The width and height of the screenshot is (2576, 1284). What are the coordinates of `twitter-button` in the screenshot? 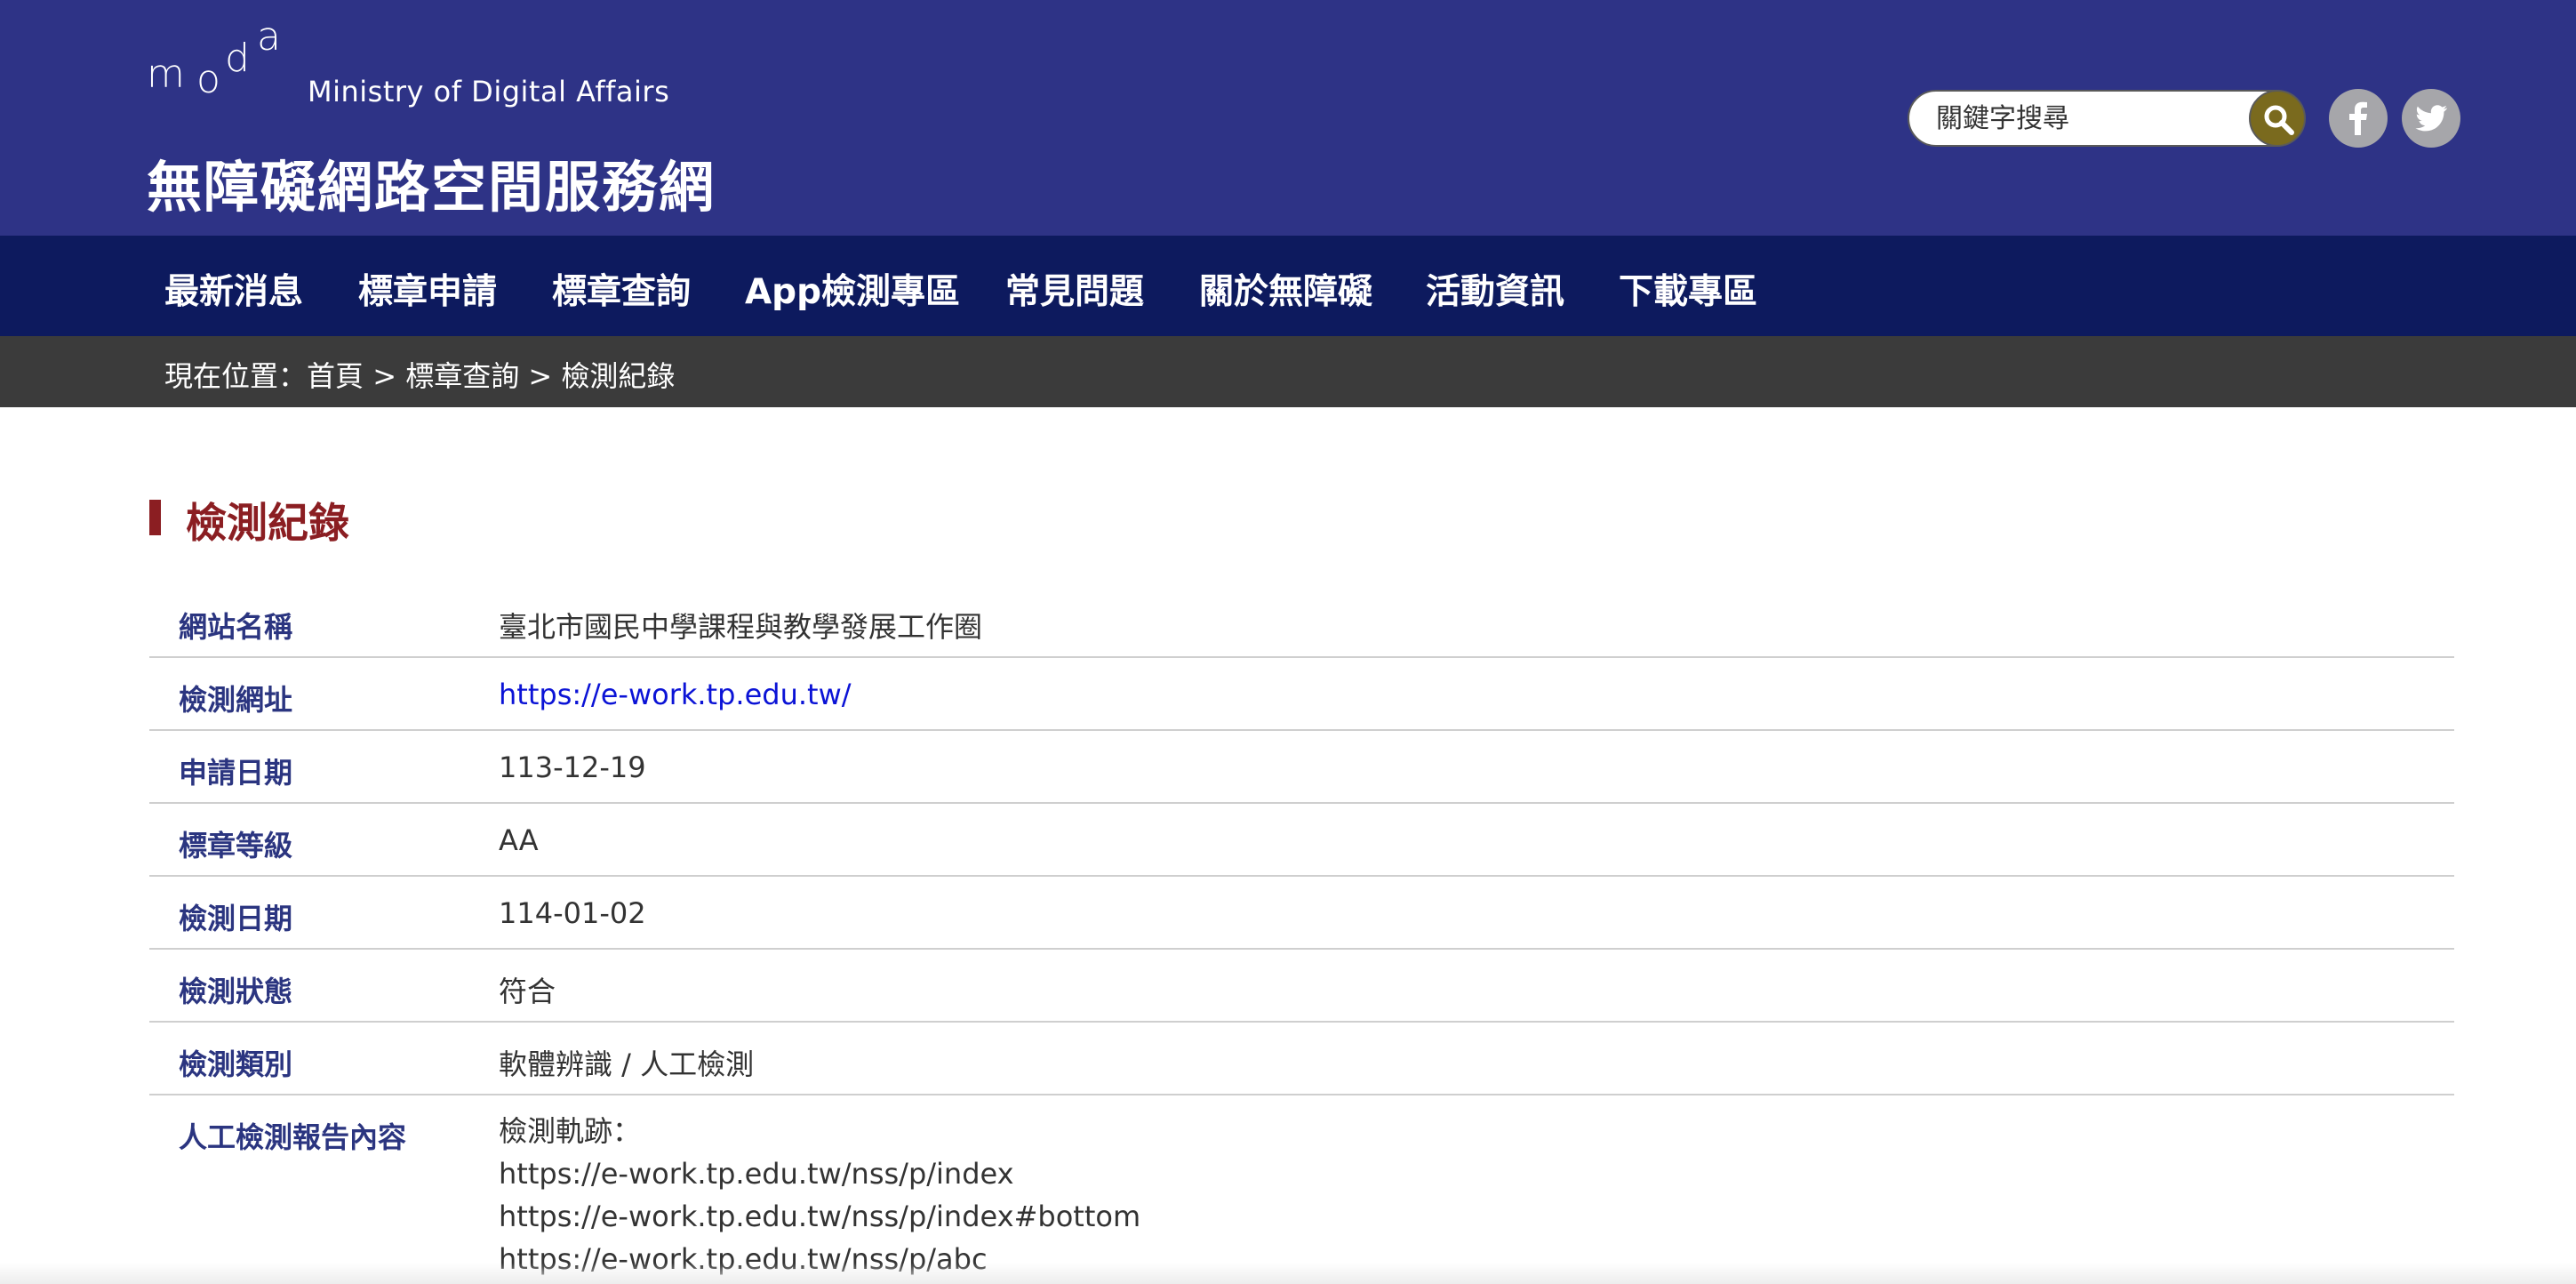 It's located at (2431, 118).